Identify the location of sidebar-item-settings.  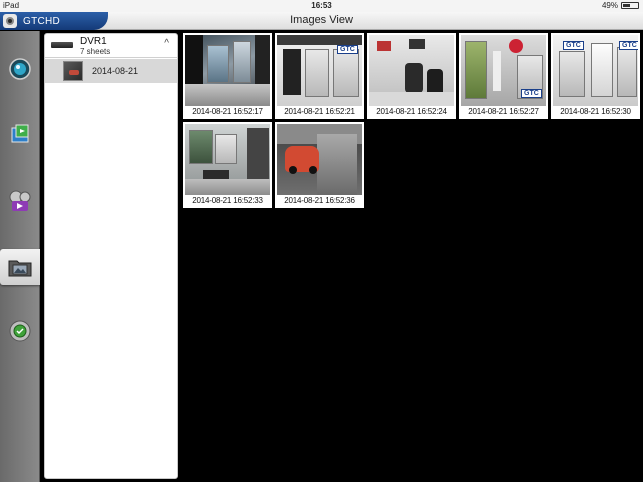
(20, 331).